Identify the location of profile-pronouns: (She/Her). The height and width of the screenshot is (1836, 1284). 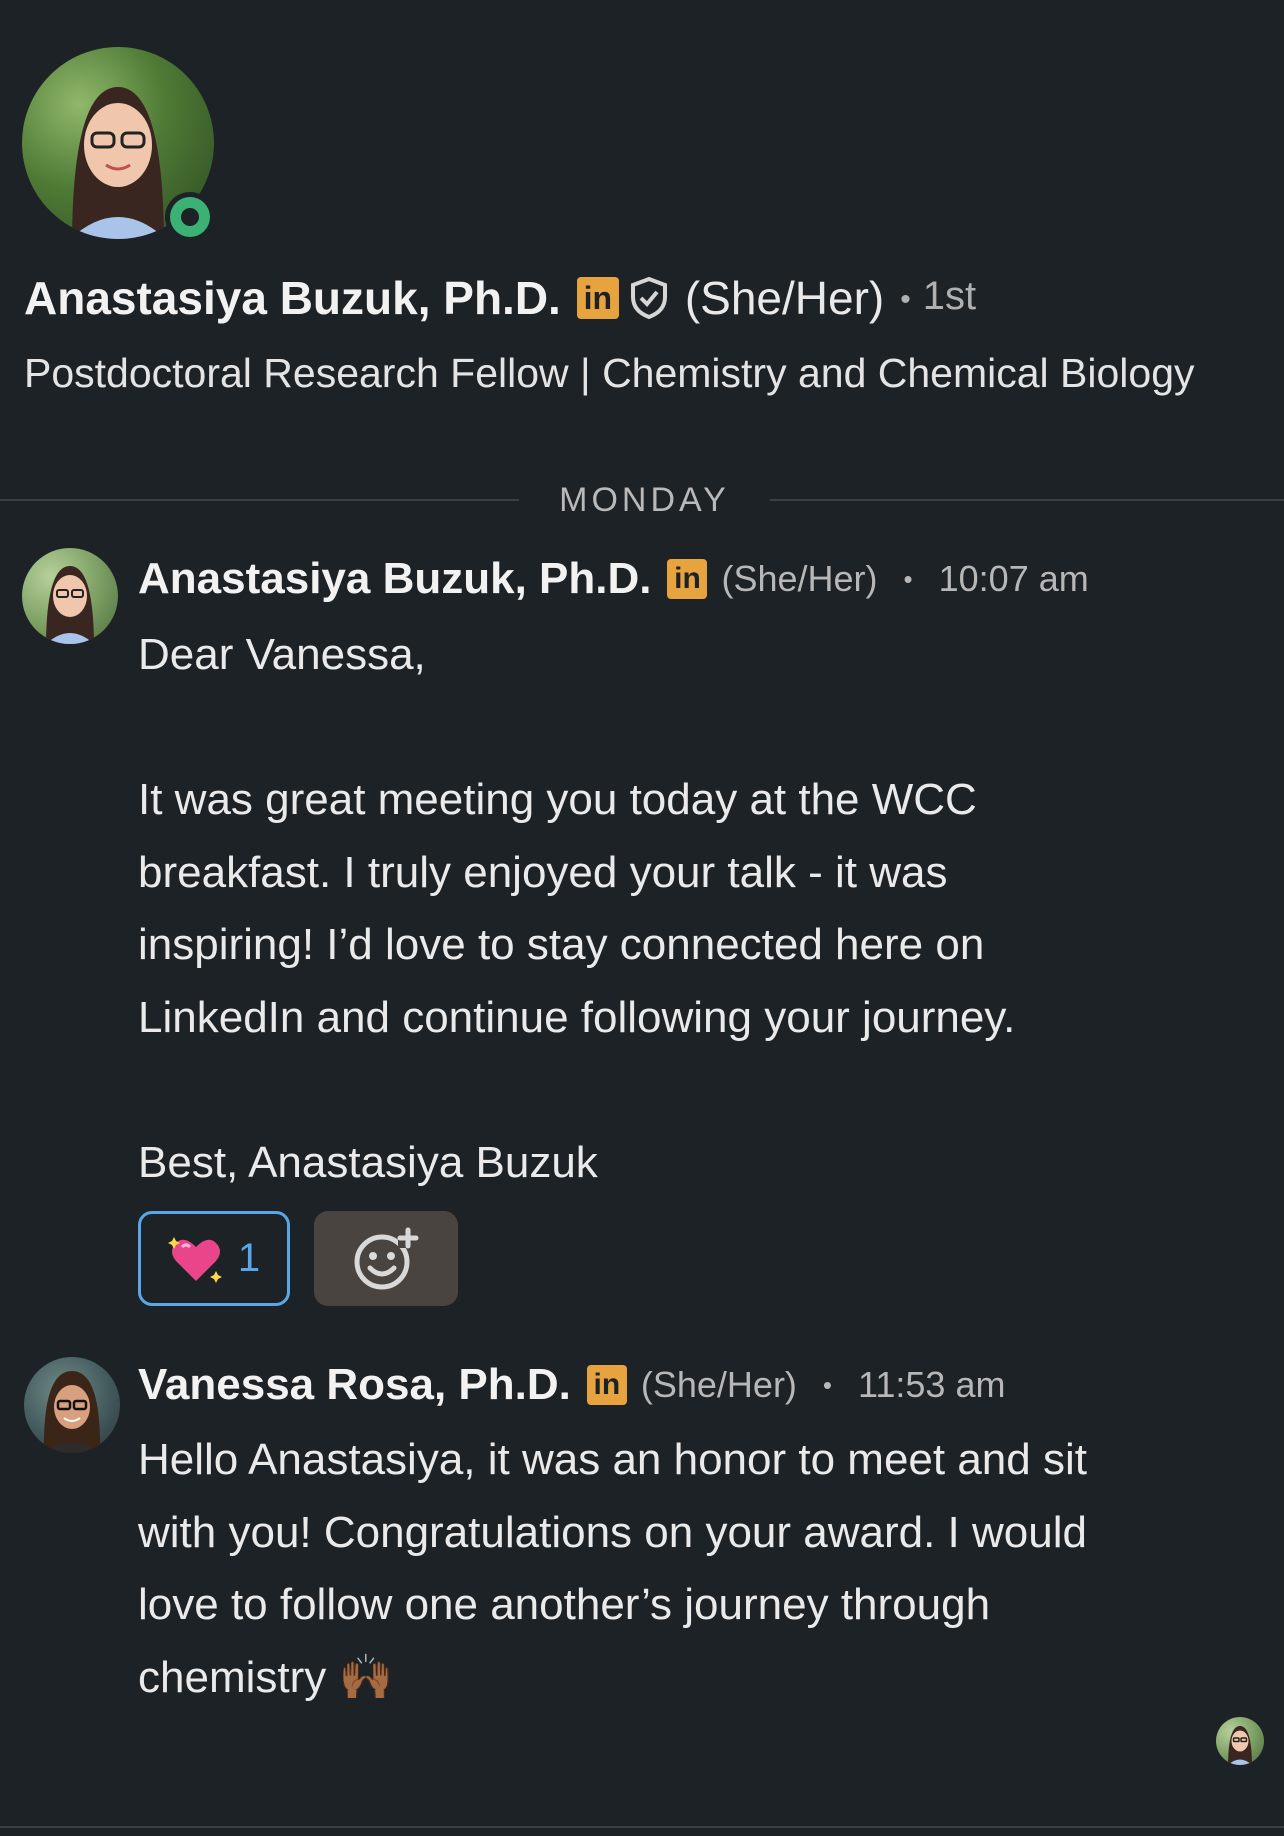
(784, 298).